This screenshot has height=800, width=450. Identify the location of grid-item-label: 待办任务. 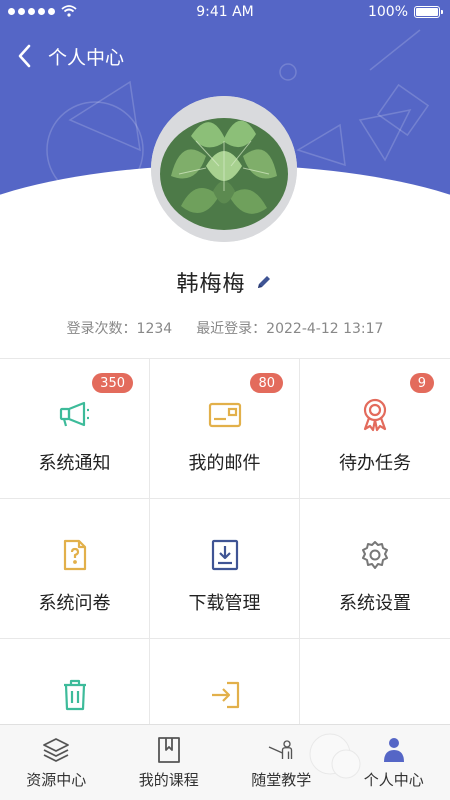
(375, 463).